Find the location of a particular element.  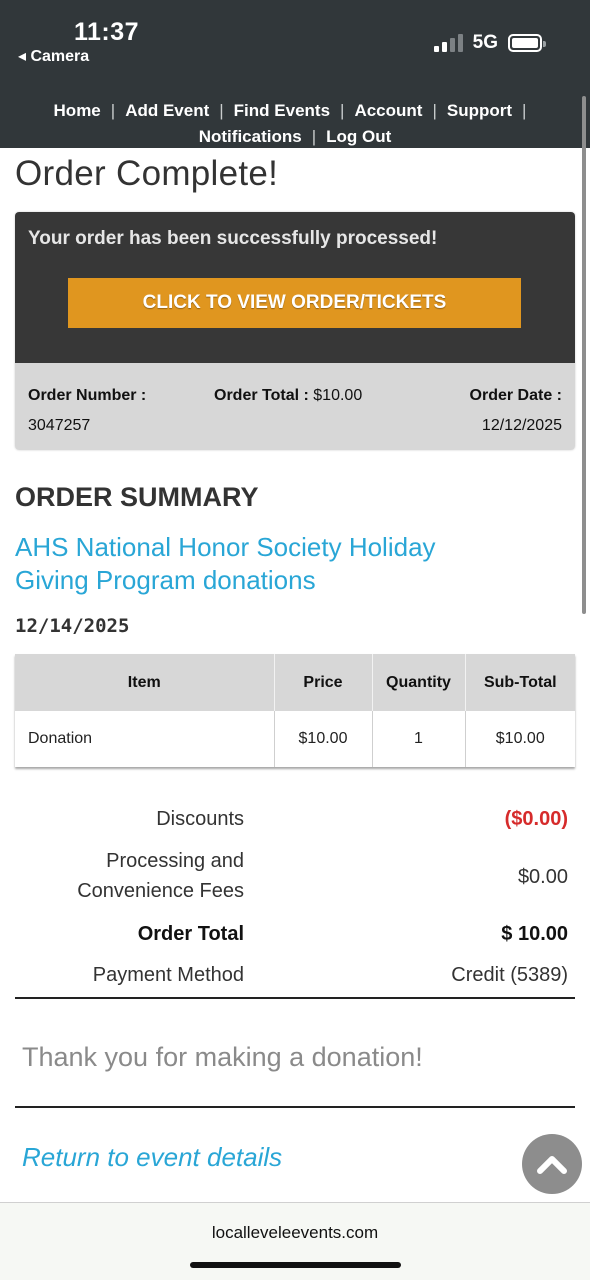

chevron-up-icon is located at coordinates (552, 1165).